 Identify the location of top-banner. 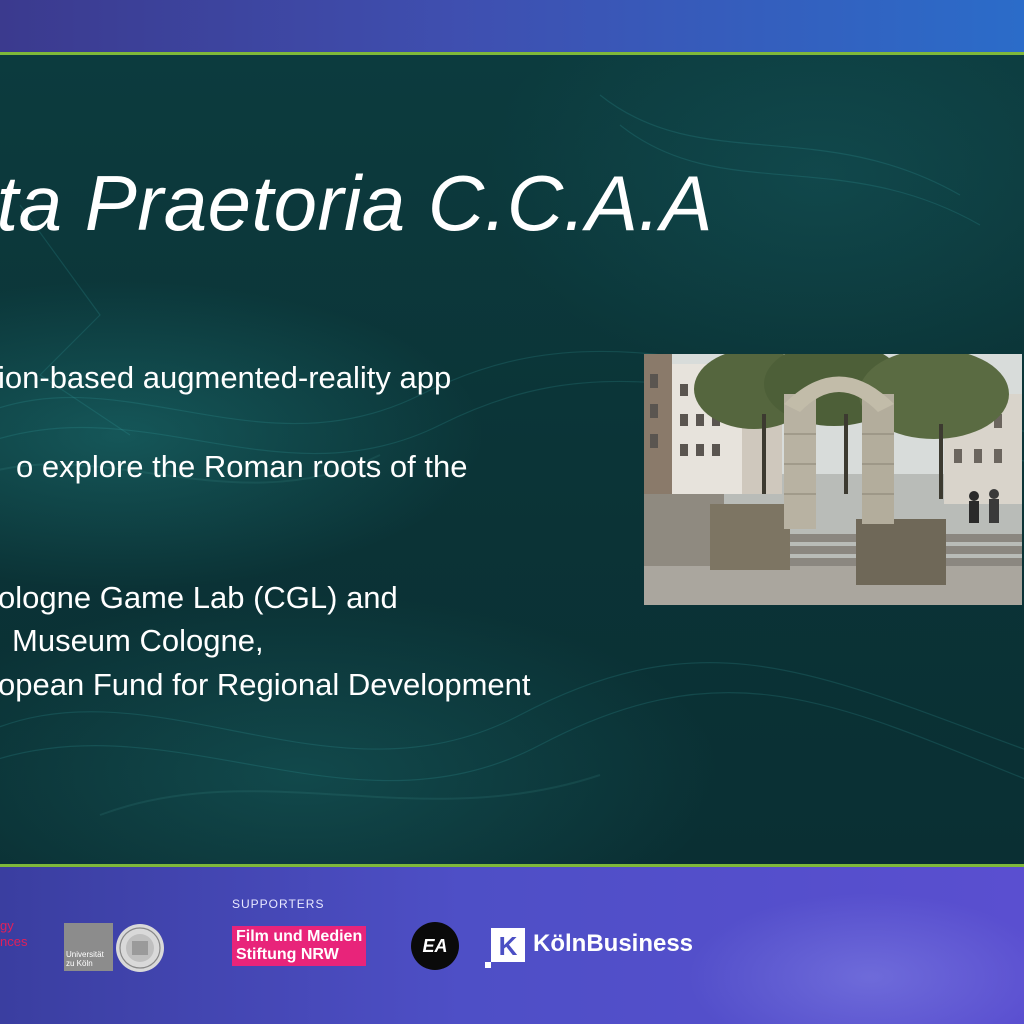
(512, 26).